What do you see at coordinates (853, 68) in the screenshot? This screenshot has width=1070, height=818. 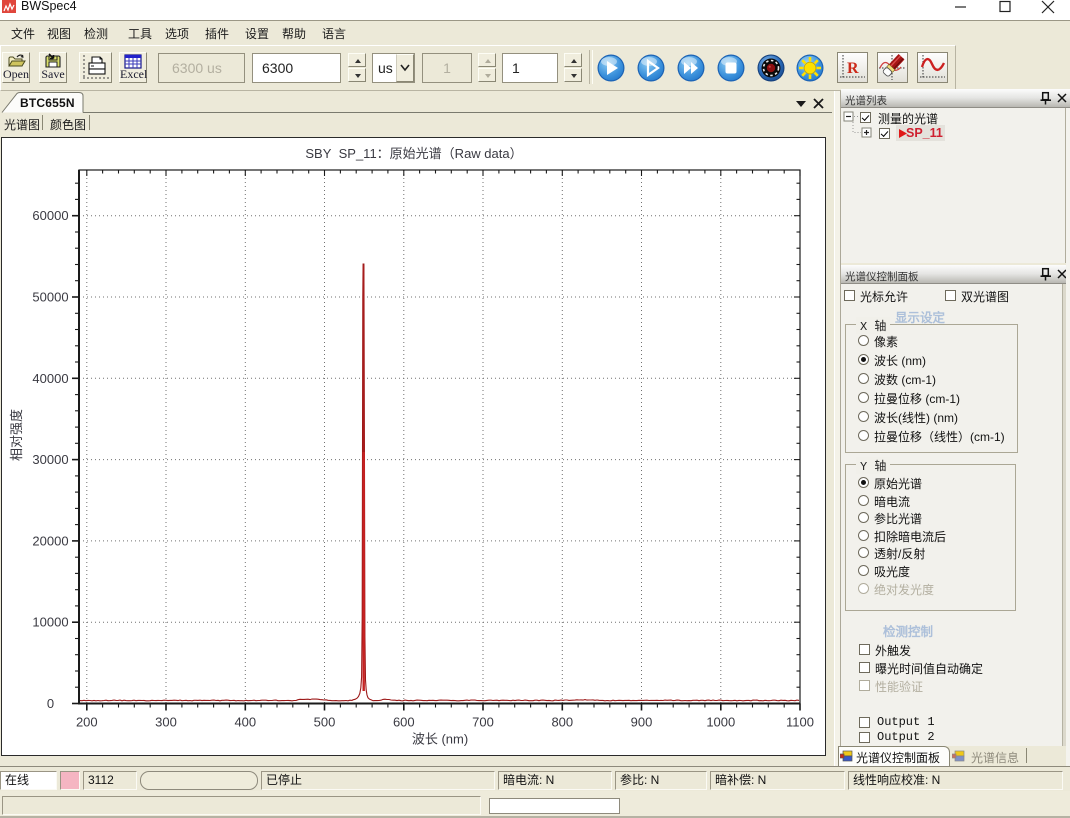 I see `svg-text: R` at bounding box center [853, 68].